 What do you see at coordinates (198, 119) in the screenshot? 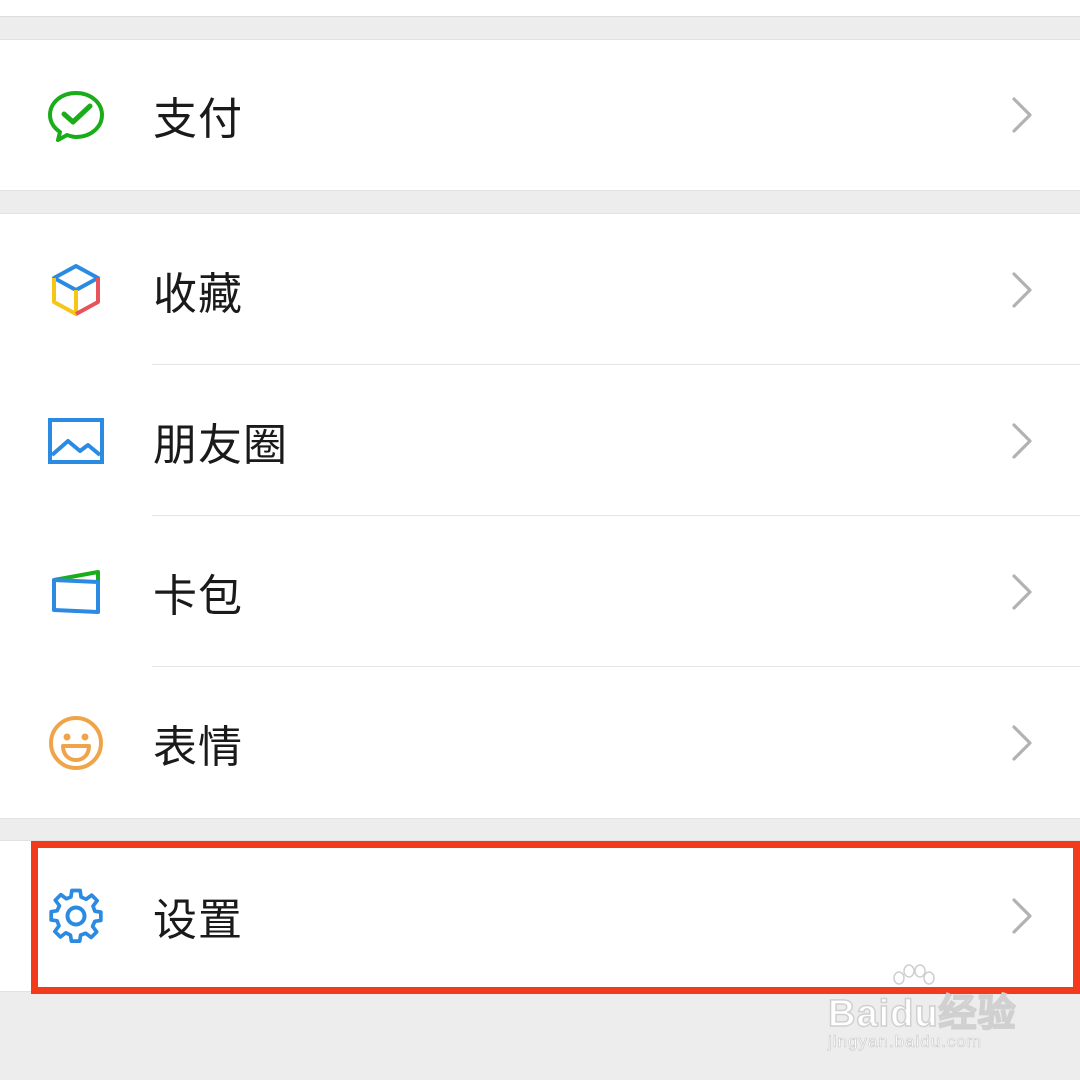
I see `menu-item-label: 支付` at bounding box center [198, 119].